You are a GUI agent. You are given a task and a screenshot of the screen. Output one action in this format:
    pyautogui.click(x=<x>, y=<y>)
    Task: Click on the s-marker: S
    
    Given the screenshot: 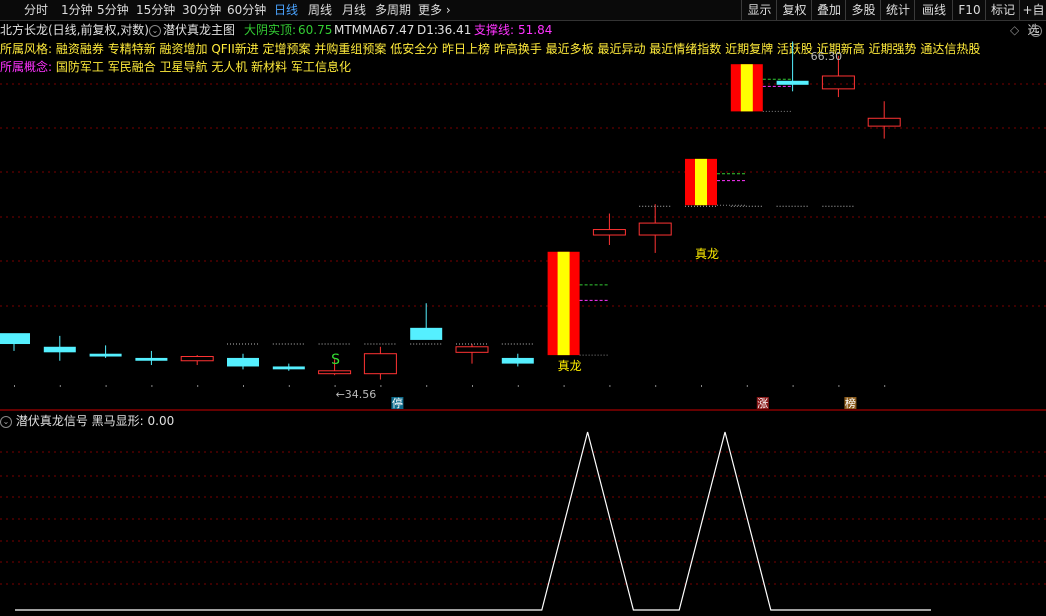 What is the action you would take?
    pyautogui.click(x=335, y=360)
    